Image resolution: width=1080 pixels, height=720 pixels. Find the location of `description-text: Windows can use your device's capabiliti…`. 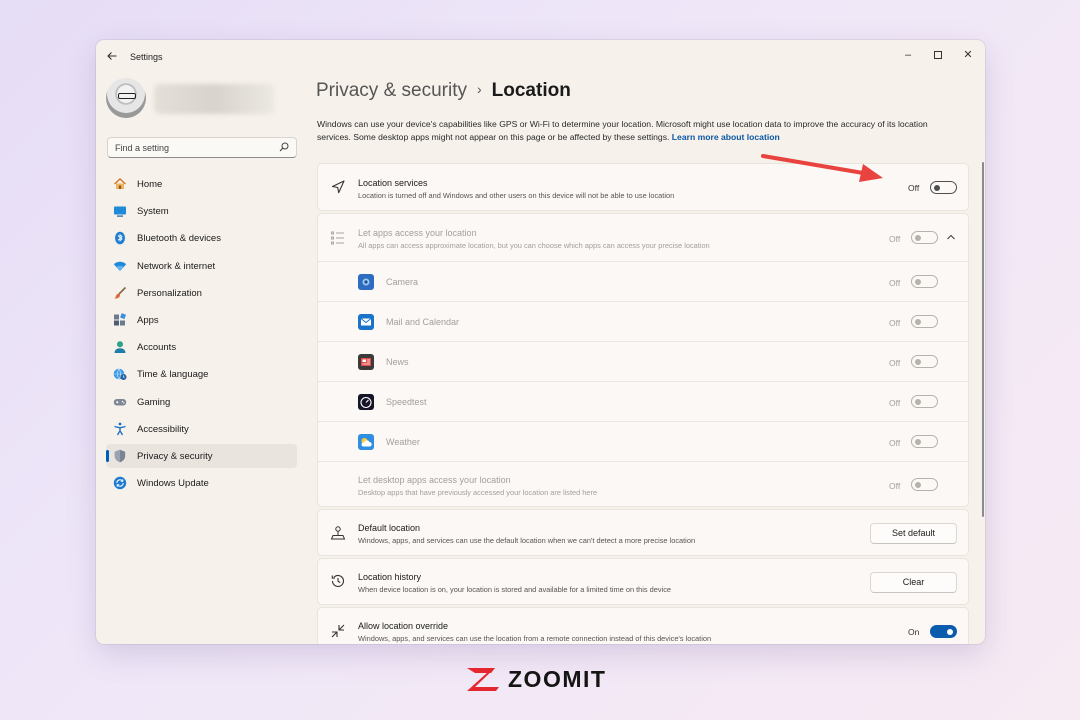

description-text: Windows can use your device's capabiliti… is located at coordinates (622, 130).